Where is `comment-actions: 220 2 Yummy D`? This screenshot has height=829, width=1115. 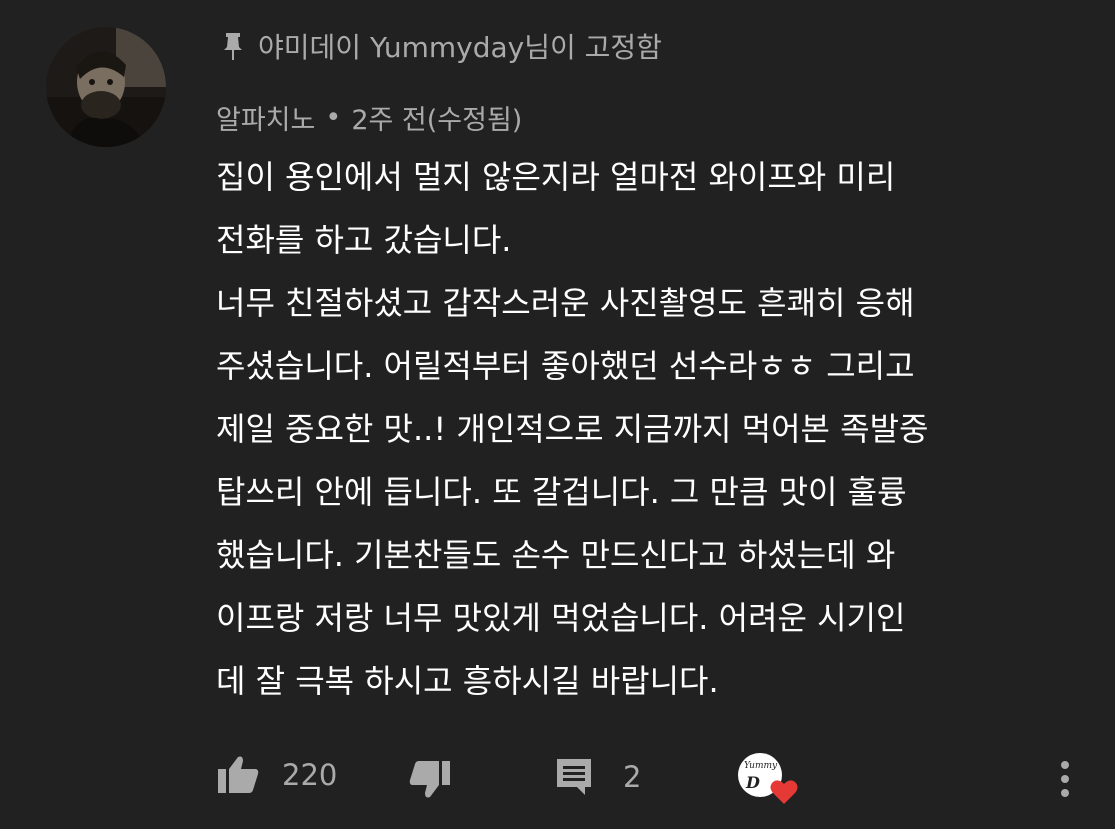
comment-actions: 220 2 Yummy D is located at coordinates (557, 780).